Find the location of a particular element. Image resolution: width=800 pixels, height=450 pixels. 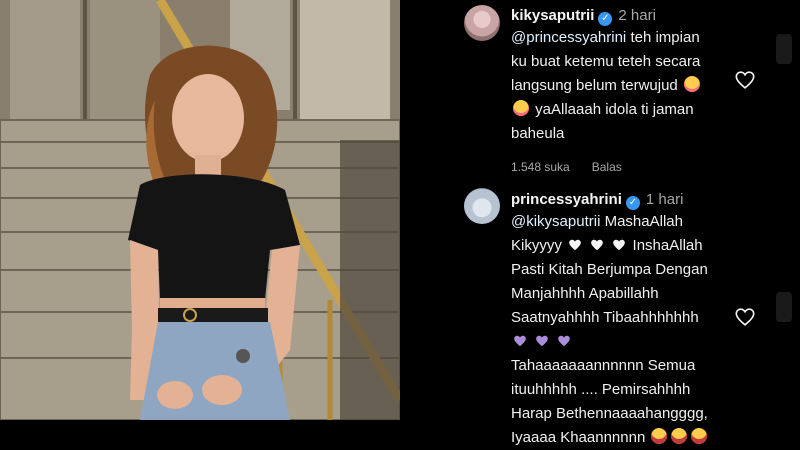

text-line: MashaAllah is located at coordinates (641, 221).